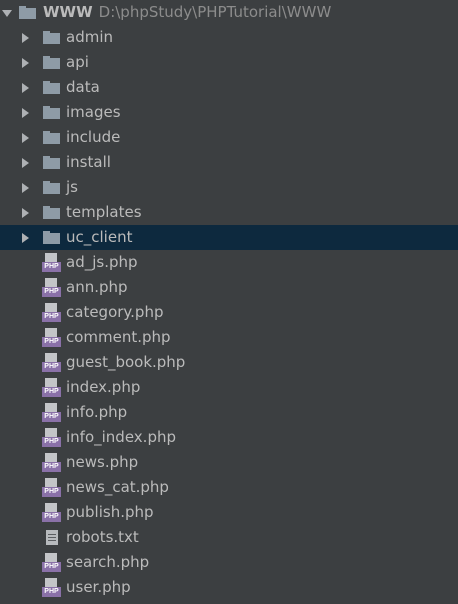  I want to click on tree-file-row: PHP info_index.php, so click(229, 437).